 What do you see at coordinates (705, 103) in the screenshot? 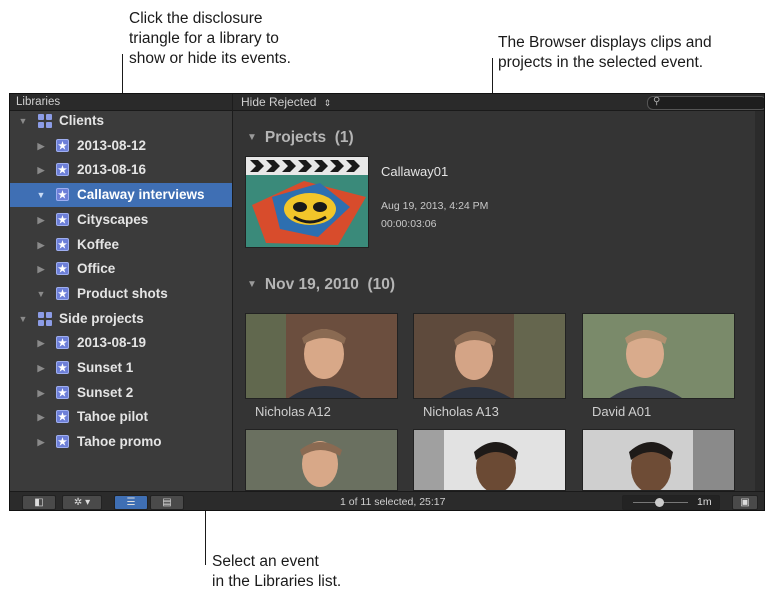
I see `search-input: ⚲` at bounding box center [705, 103].